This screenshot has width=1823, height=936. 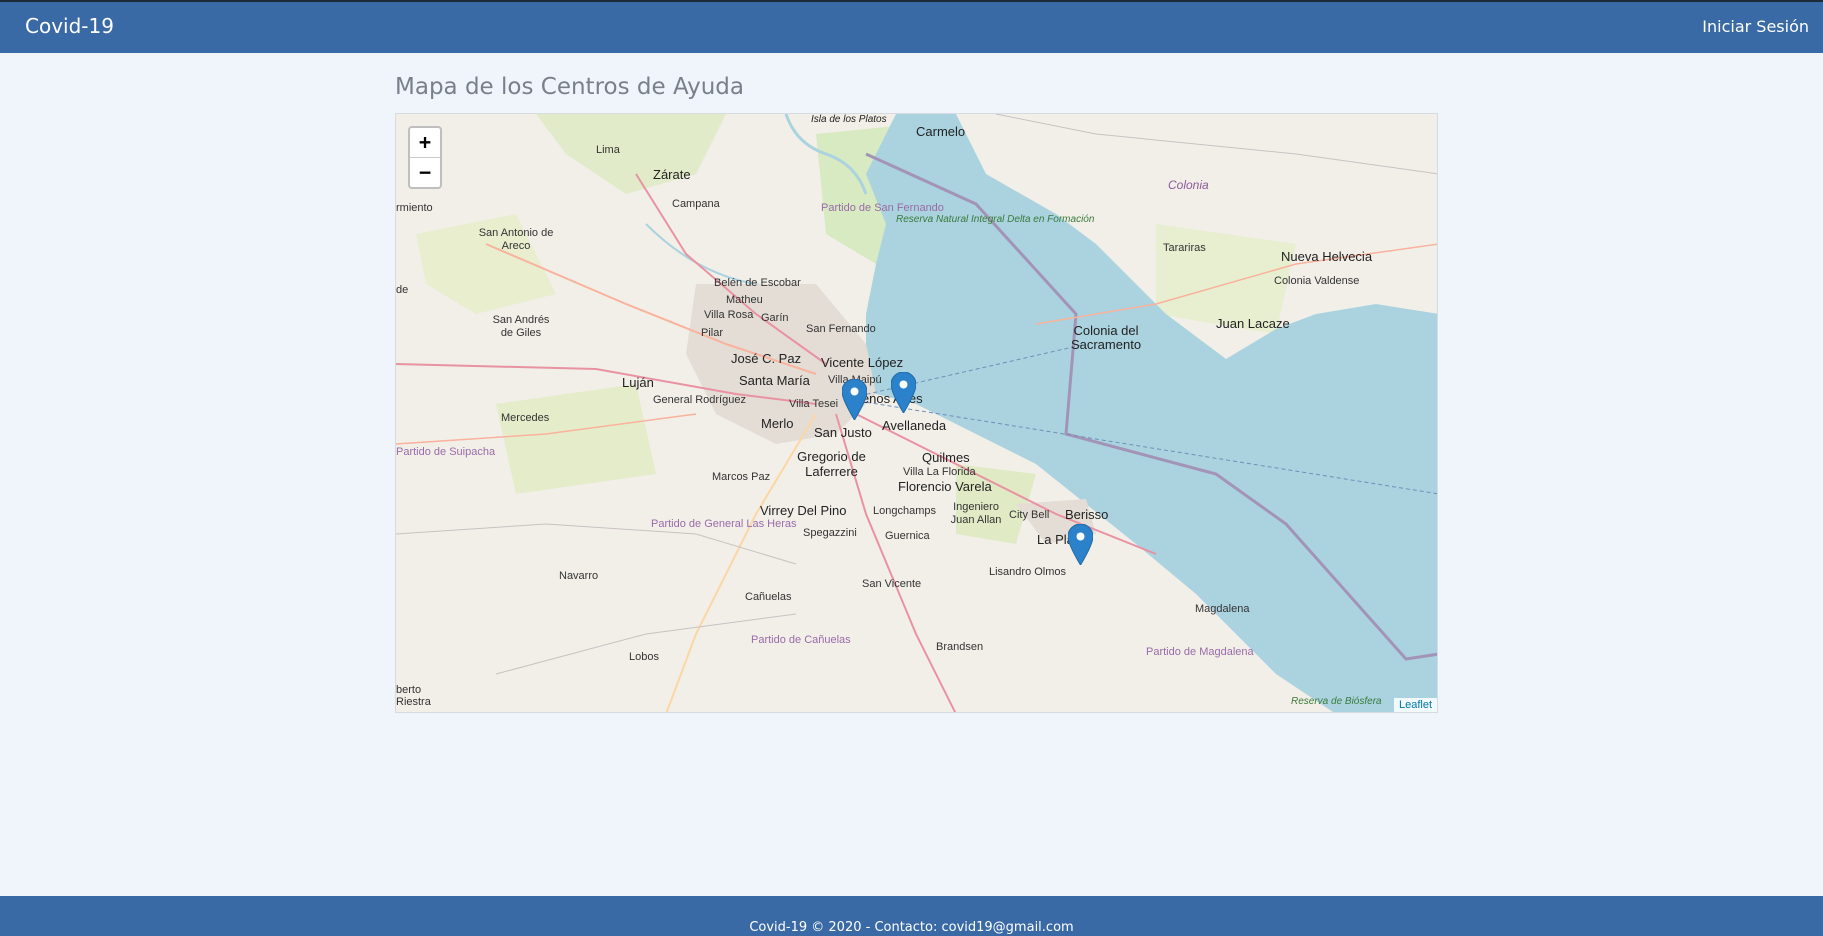 What do you see at coordinates (729, 315) in the screenshot?
I see `map-label: Villa Rosa` at bounding box center [729, 315].